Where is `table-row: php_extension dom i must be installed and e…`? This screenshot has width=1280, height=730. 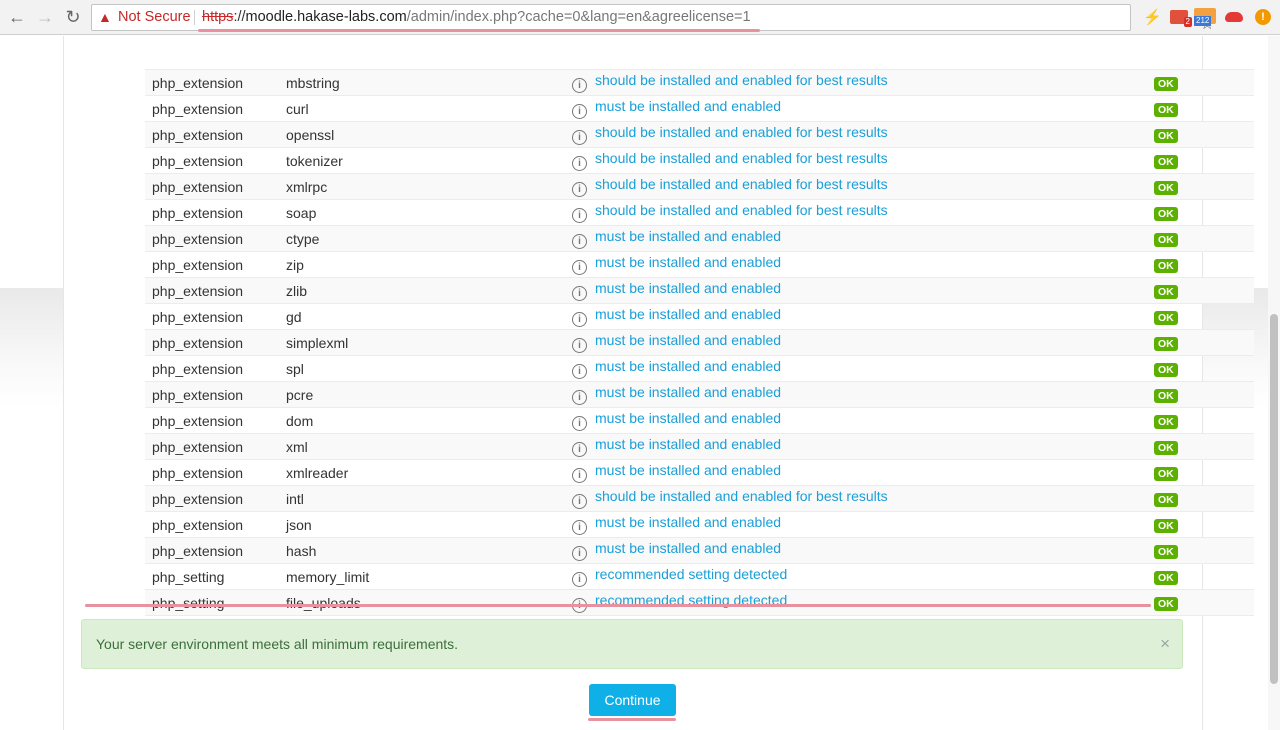
table-row: php_extension dom i must be installed and e… is located at coordinates (699, 420).